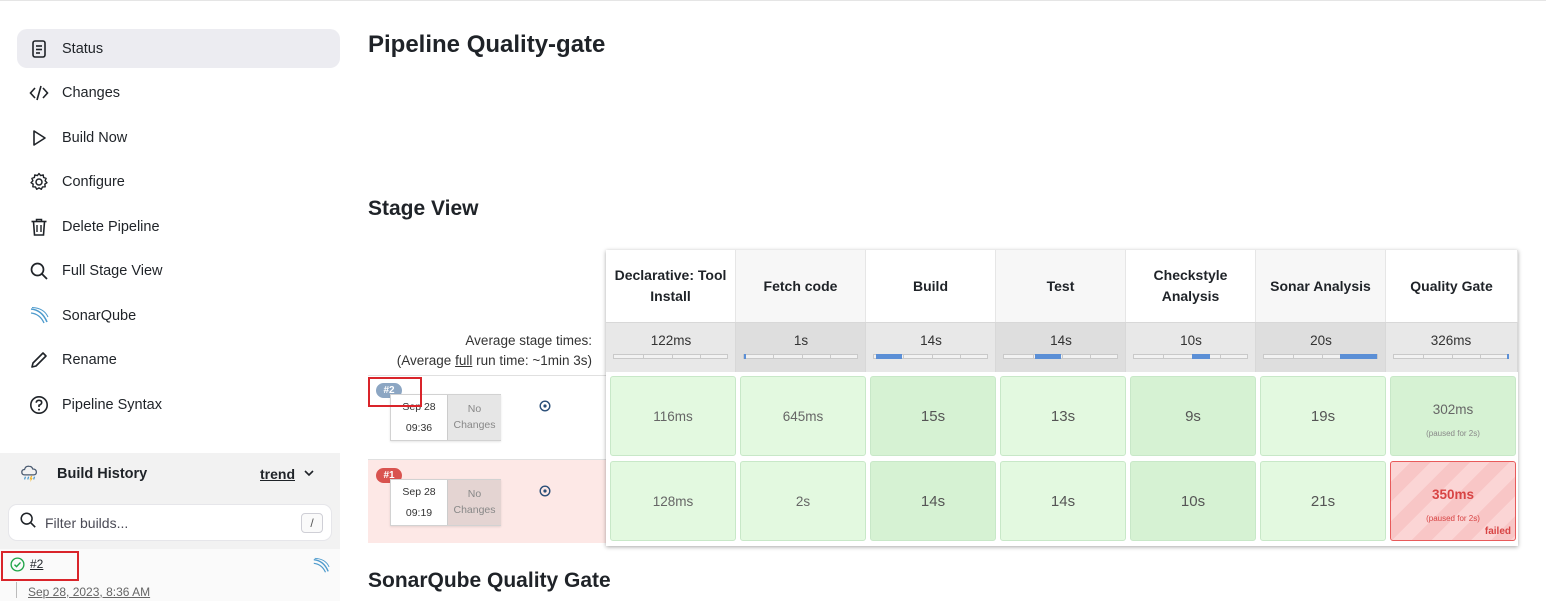 The width and height of the screenshot is (1546, 601). I want to click on sidebar-item-label: Delete Pipeline, so click(111, 226).